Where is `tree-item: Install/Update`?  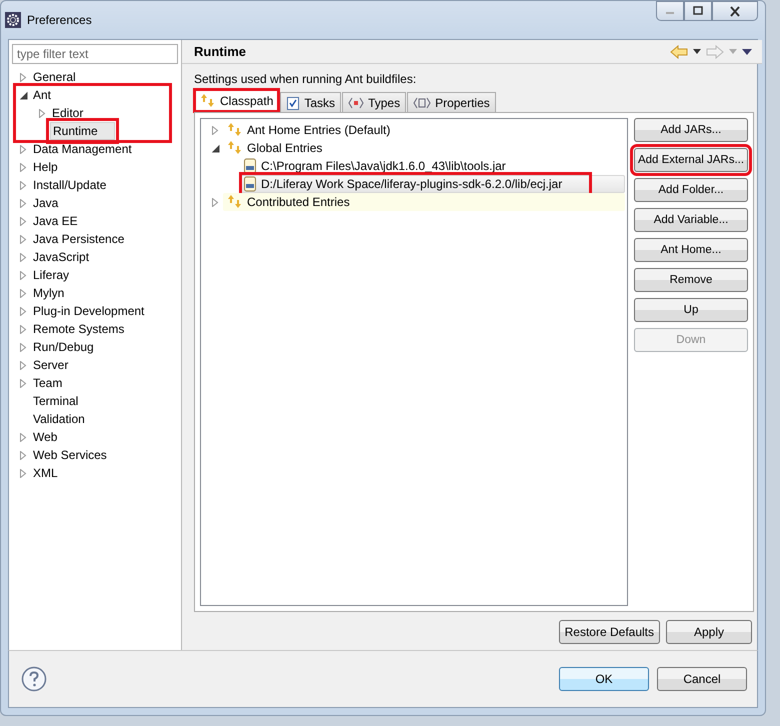 tree-item: Install/Update is located at coordinates (69, 185).